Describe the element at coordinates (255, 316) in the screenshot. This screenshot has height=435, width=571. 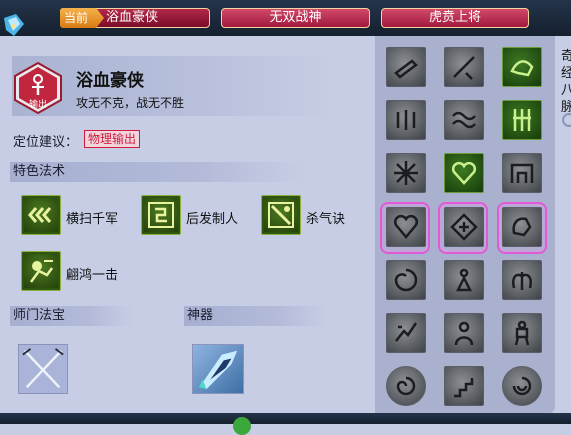
I see `artifact-section-title: 神器` at that location.